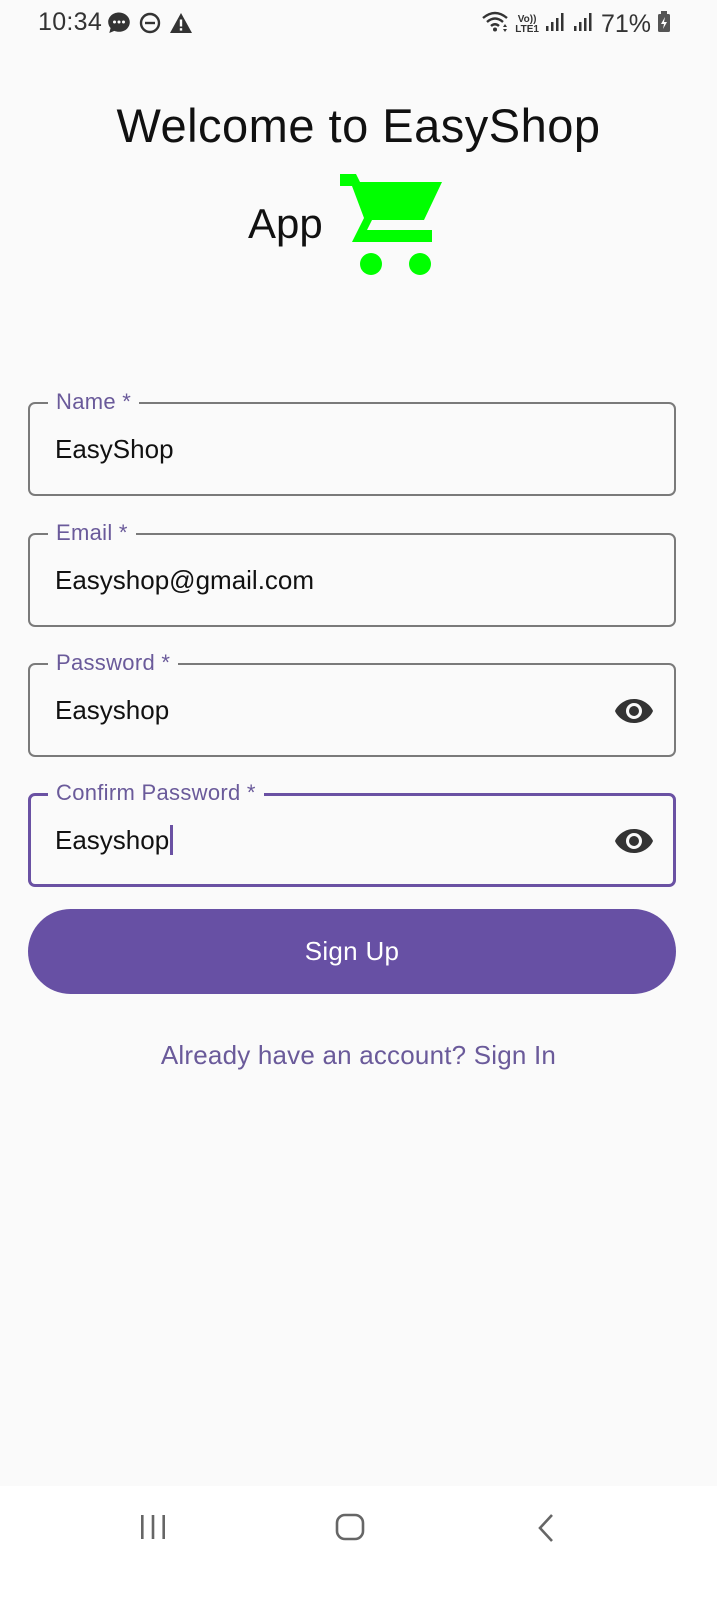 The image size is (717, 1600). I want to click on email-field: Email * Easyshop@gmail.com, so click(352, 573).